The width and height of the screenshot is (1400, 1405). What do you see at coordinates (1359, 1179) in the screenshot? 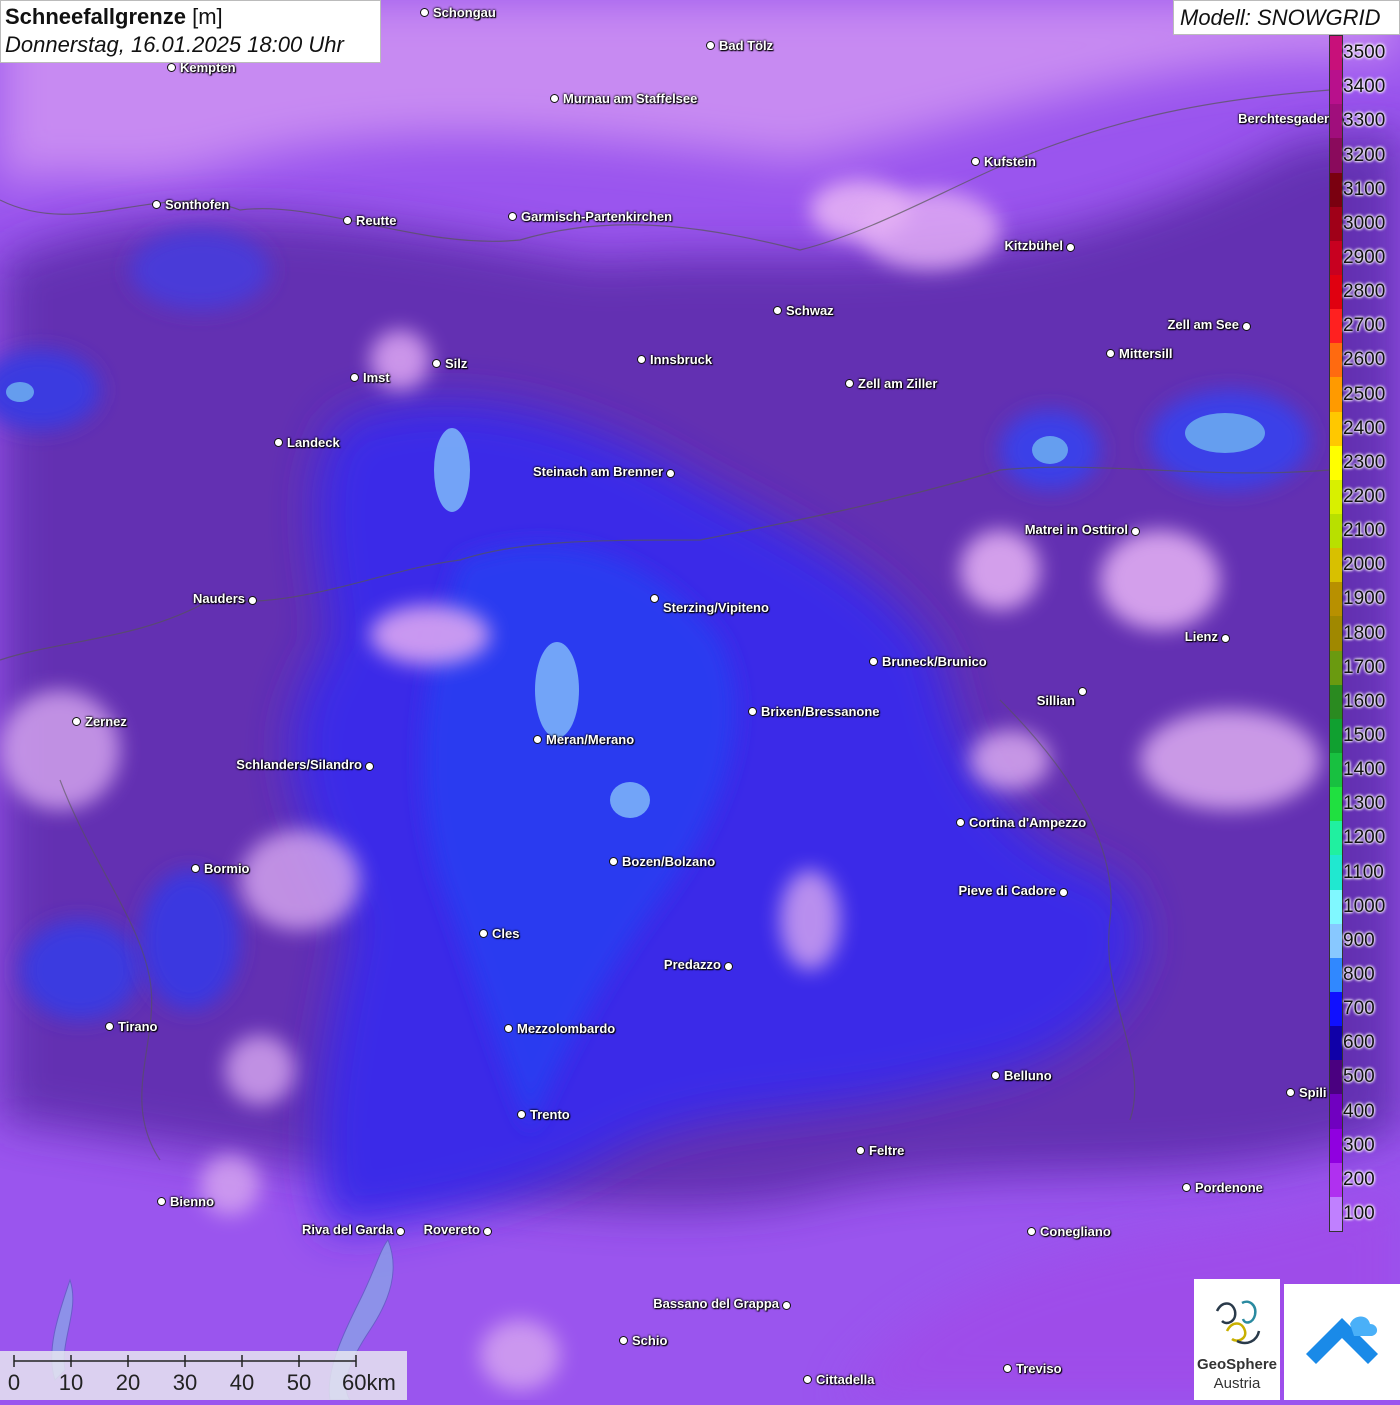
I see `legend-value: 200` at bounding box center [1359, 1179].